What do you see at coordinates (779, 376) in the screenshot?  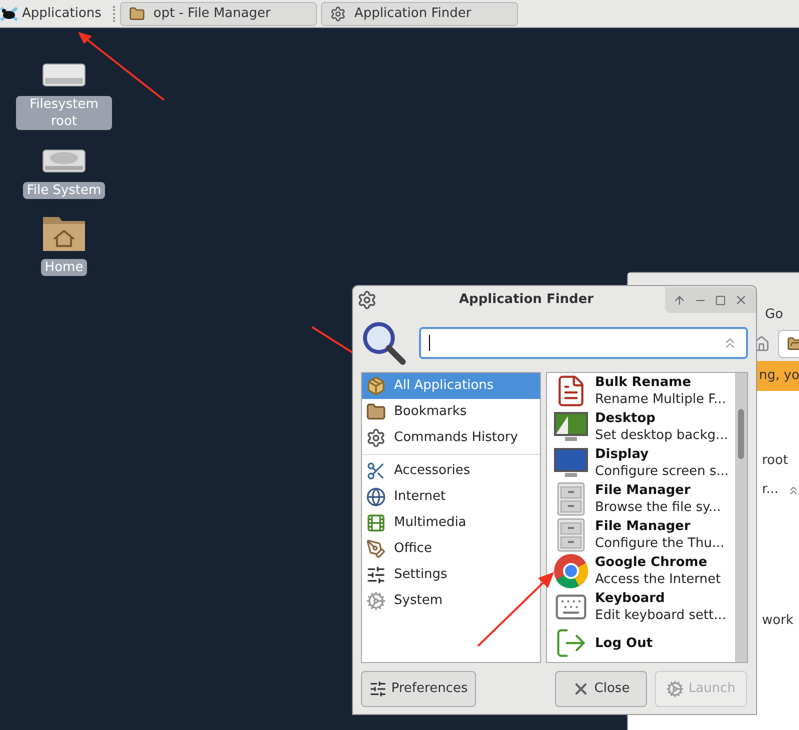 I see `banner-text: ng, yo` at bounding box center [779, 376].